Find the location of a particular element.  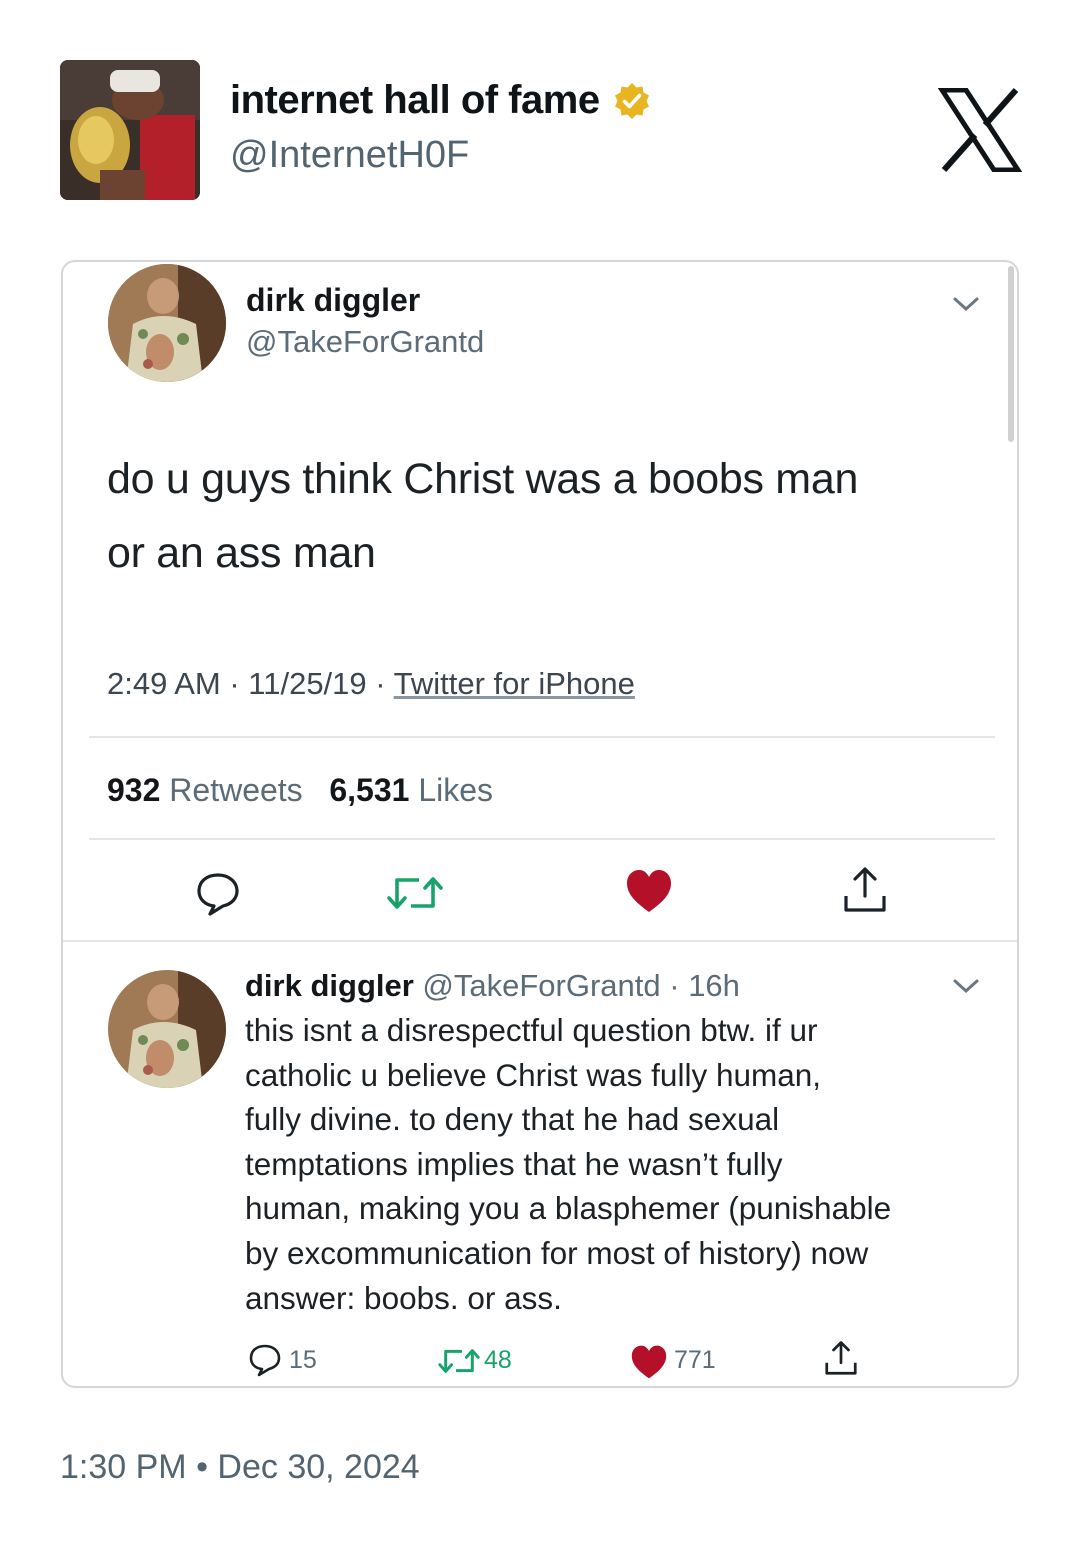

reply-line: temptations implies that he wasn’t fully is located at coordinates (514, 1163).